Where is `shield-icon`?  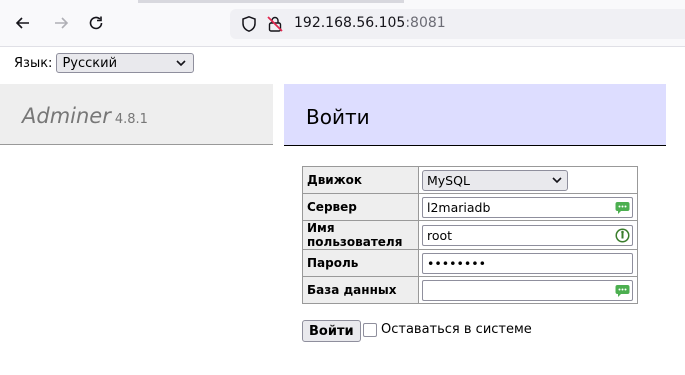
shield-icon is located at coordinates (249, 24).